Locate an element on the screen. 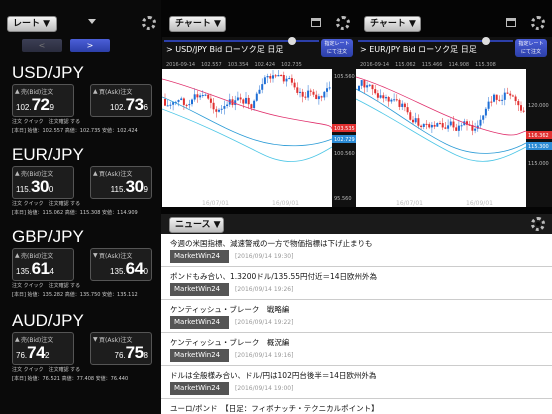 This screenshot has height=414, width=552. news-item: ユーロ/ポンド 【日足：フィボナッチ・テクニカルポイント】MarketWin24 is located at coordinates (356, 406).